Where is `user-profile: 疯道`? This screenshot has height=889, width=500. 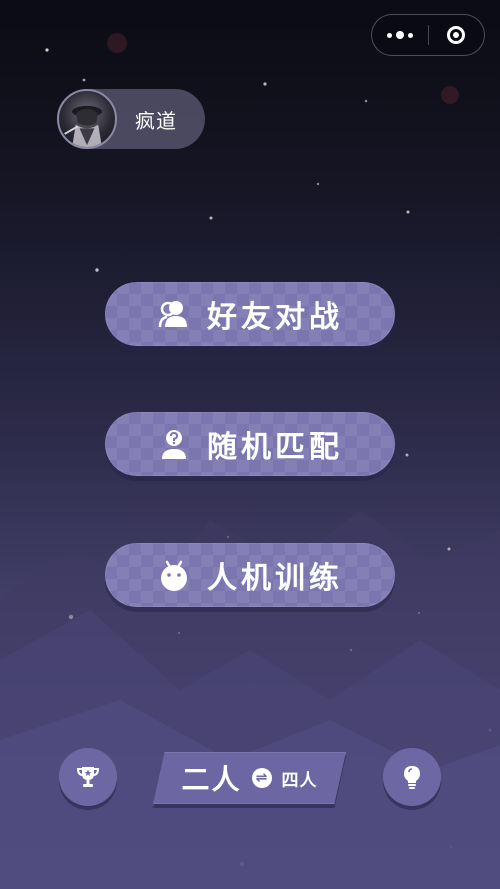 user-profile: 疯道 is located at coordinates (131, 119).